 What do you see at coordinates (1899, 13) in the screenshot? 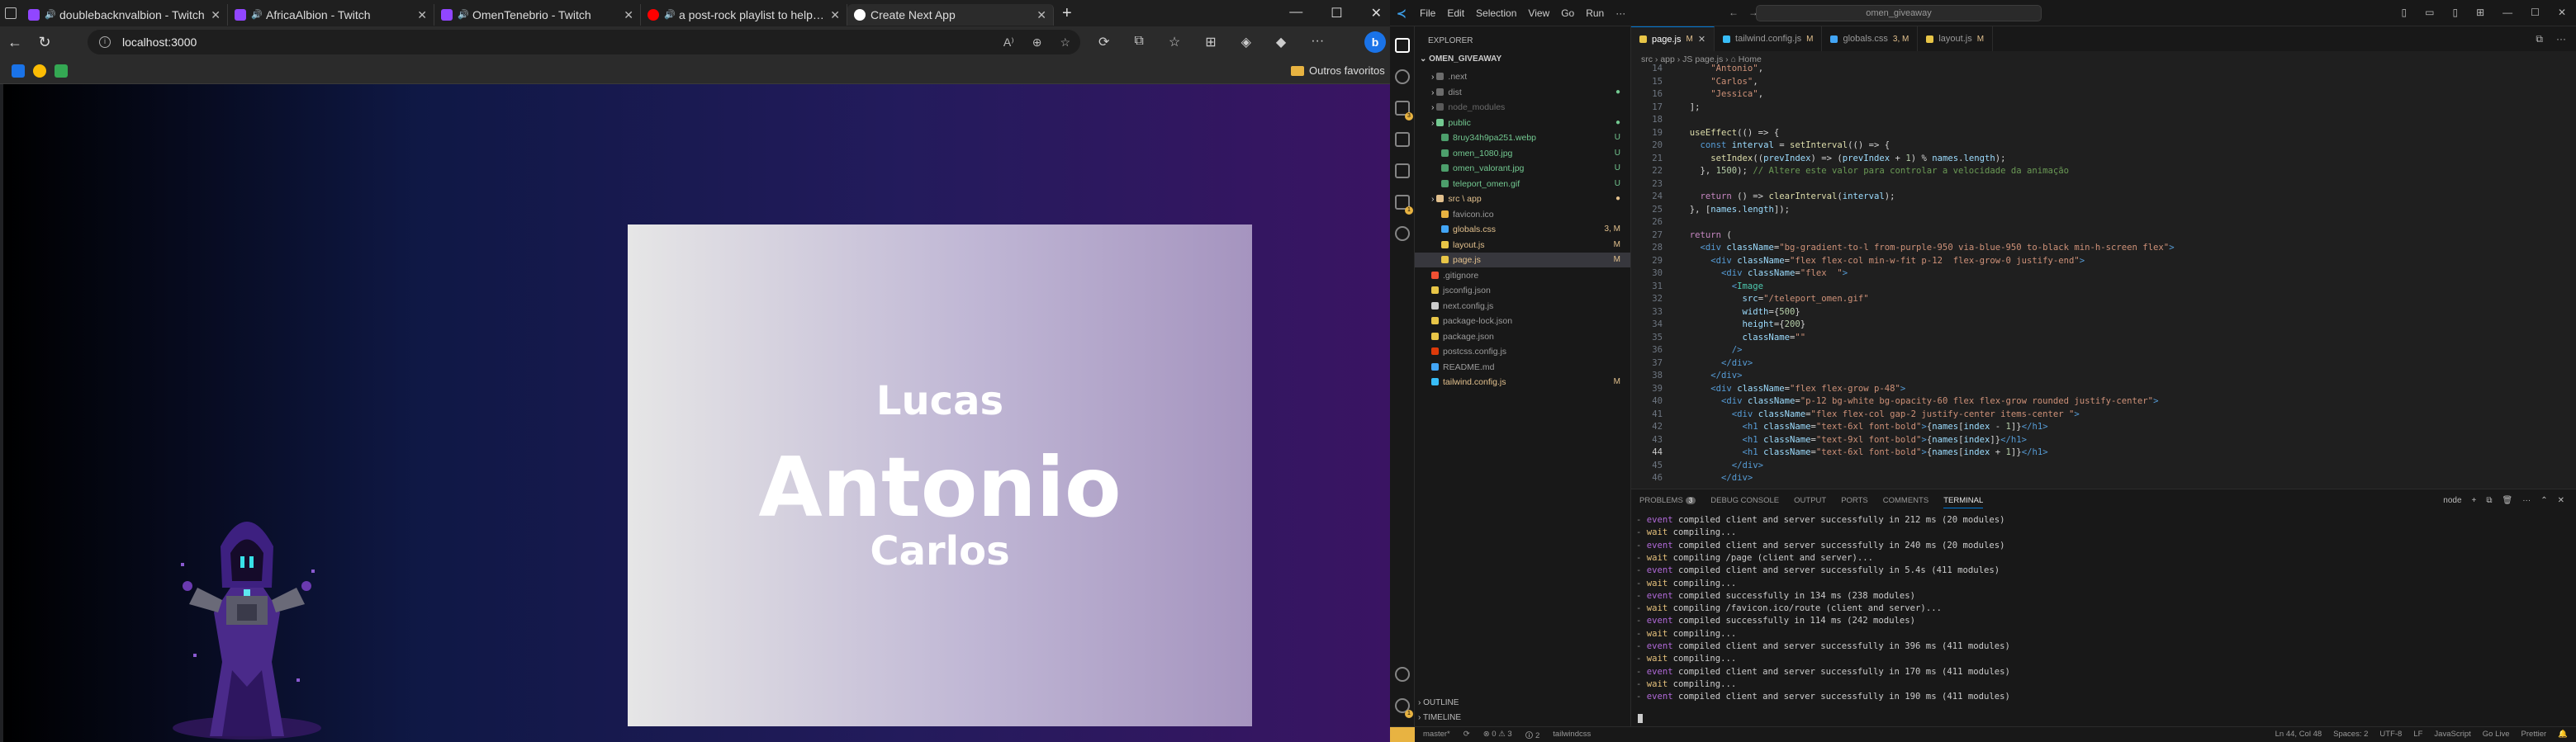
I see `command-center-search: omen_giveaway` at bounding box center [1899, 13].